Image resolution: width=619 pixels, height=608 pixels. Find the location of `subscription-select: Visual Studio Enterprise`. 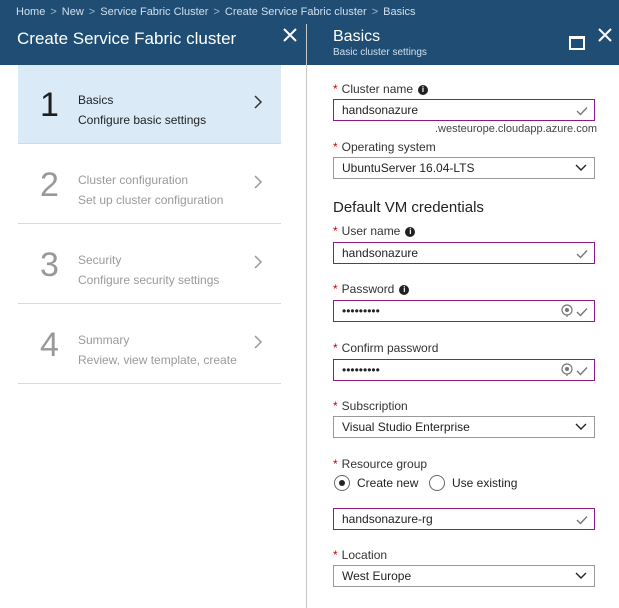

subscription-select: Visual Studio Enterprise is located at coordinates (464, 427).